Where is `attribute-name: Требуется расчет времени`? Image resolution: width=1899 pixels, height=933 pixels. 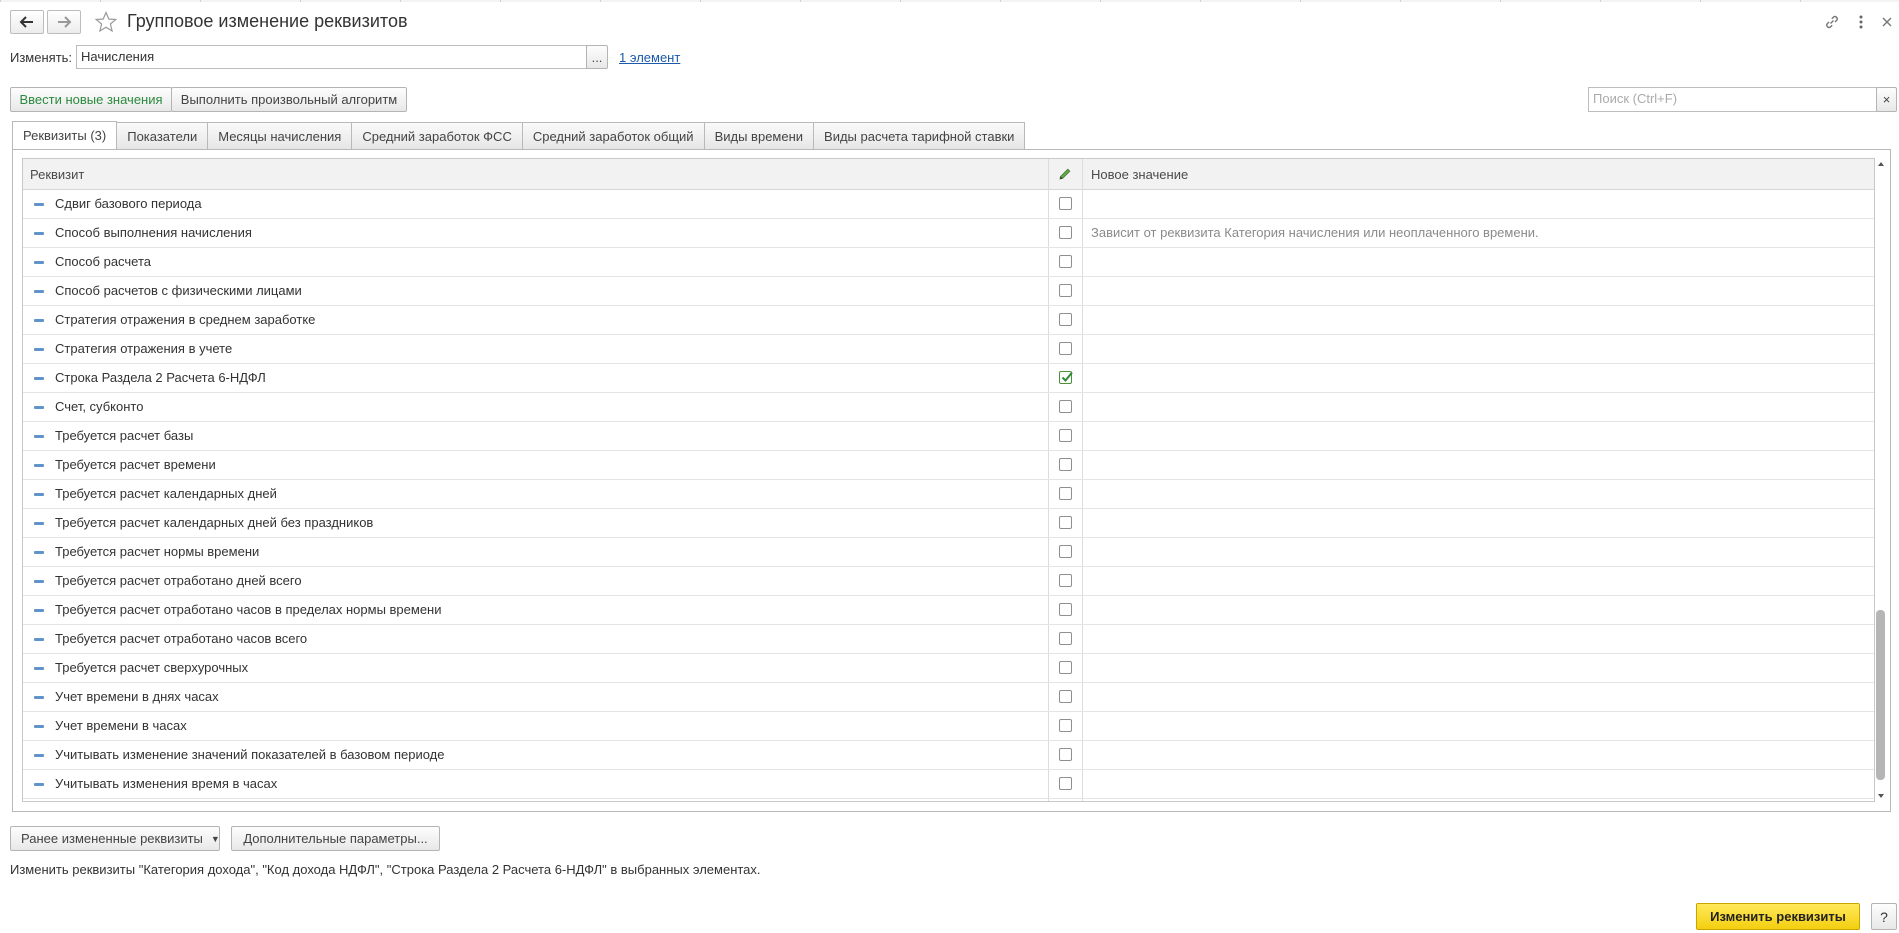
attribute-name: Требуется расчет времени is located at coordinates (135, 464).